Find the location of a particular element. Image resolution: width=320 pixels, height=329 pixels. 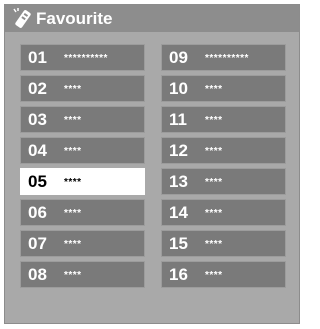

remote-control-icon is located at coordinates (22, 18).